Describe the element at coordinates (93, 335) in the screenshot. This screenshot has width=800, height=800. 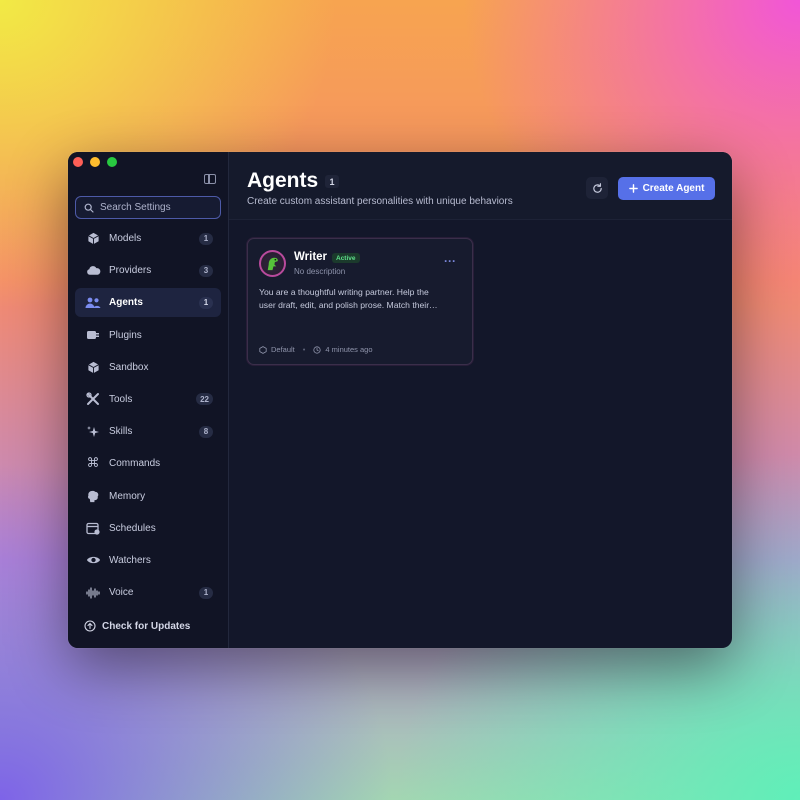
I see `plugin-icon` at that location.